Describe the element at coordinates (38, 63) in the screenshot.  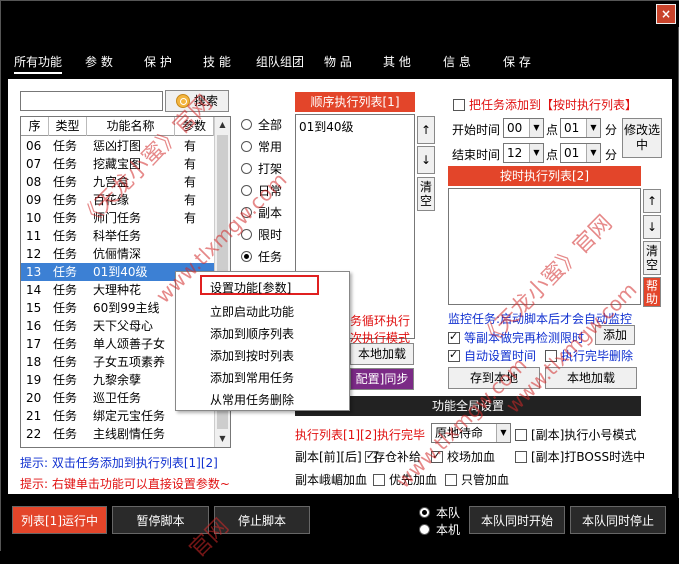
I see `tab-all: 所有功能` at that location.